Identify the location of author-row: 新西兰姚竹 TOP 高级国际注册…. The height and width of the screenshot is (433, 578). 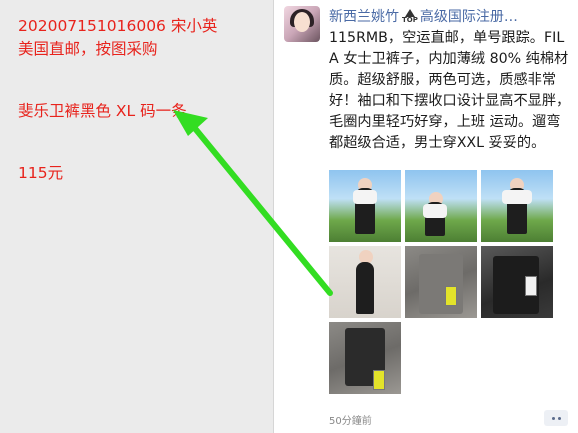
(423, 16).